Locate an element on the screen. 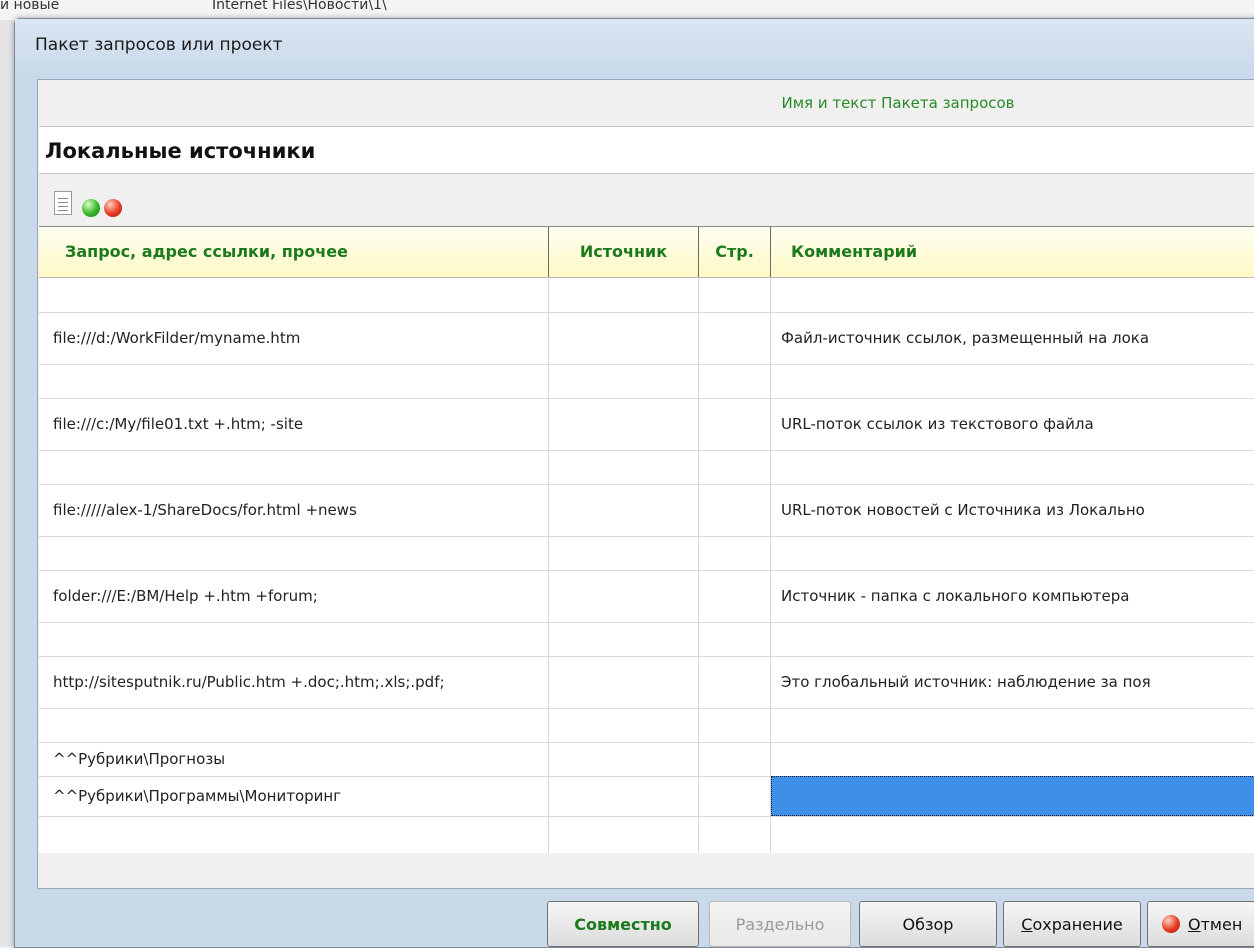 This screenshot has height=948, width=1254. table-row: ^^Рубрики\Прогнозы is located at coordinates (646, 759).